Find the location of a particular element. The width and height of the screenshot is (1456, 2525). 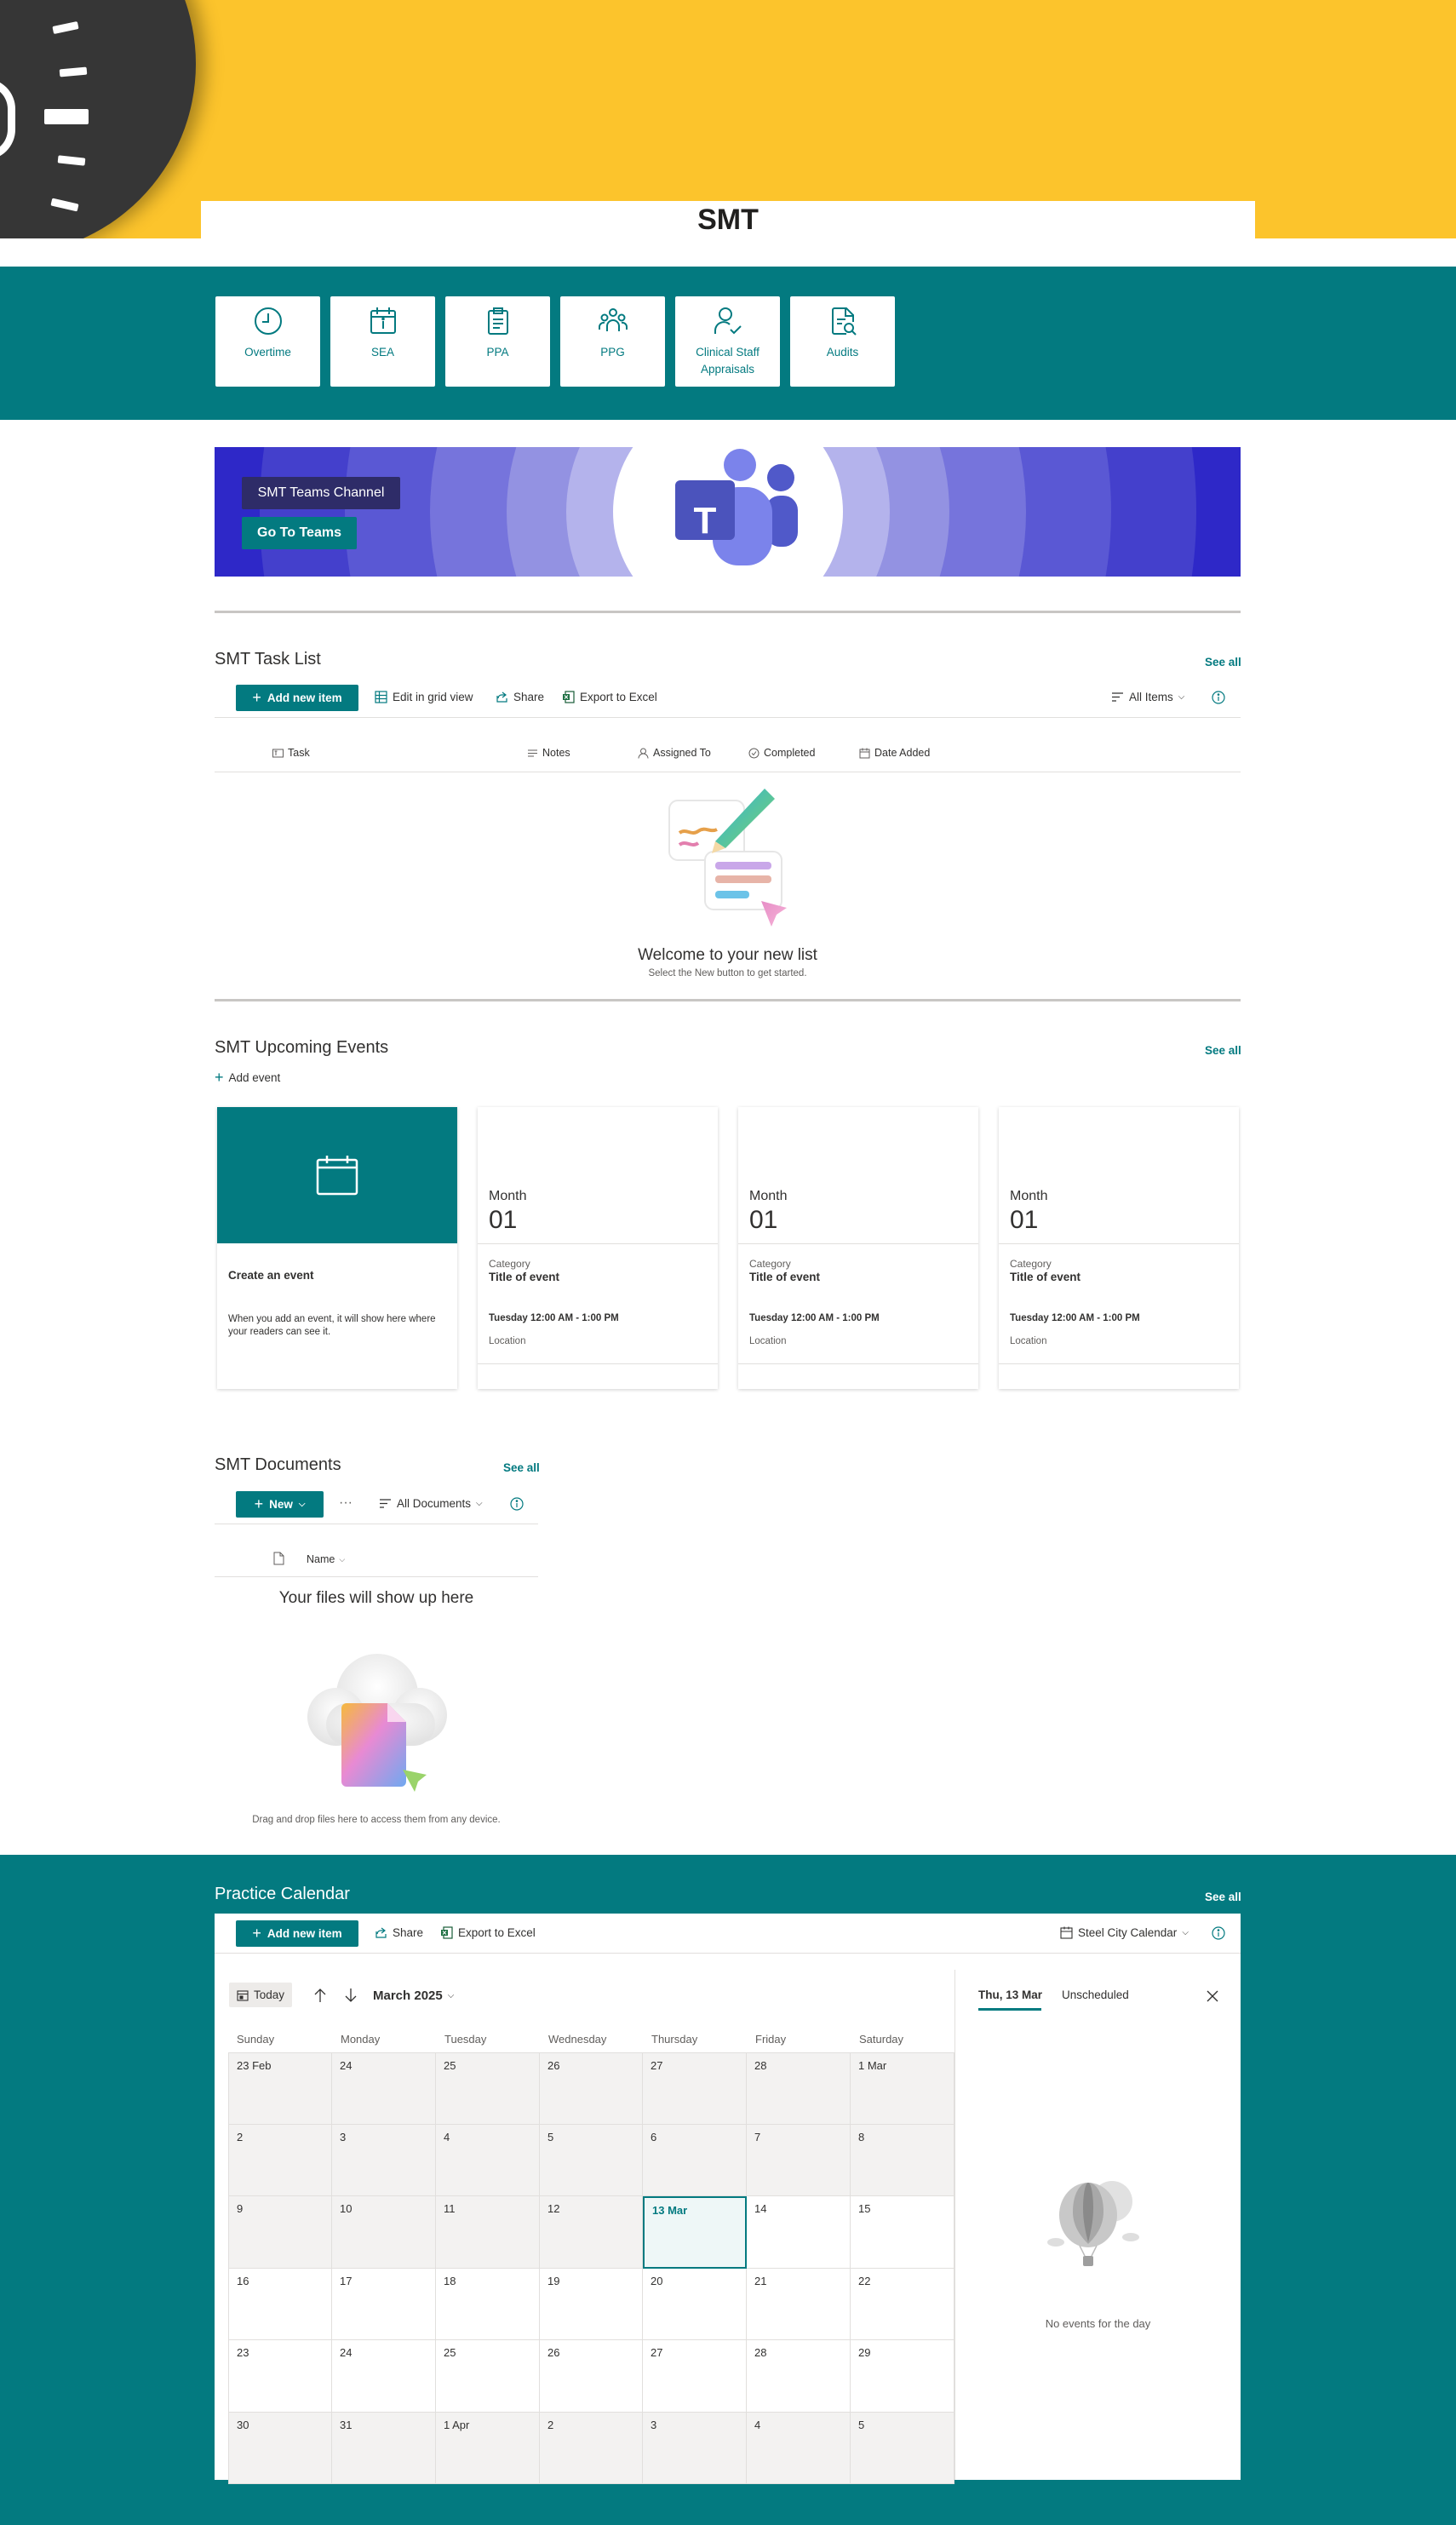

close-icon is located at coordinates (1213, 1996).